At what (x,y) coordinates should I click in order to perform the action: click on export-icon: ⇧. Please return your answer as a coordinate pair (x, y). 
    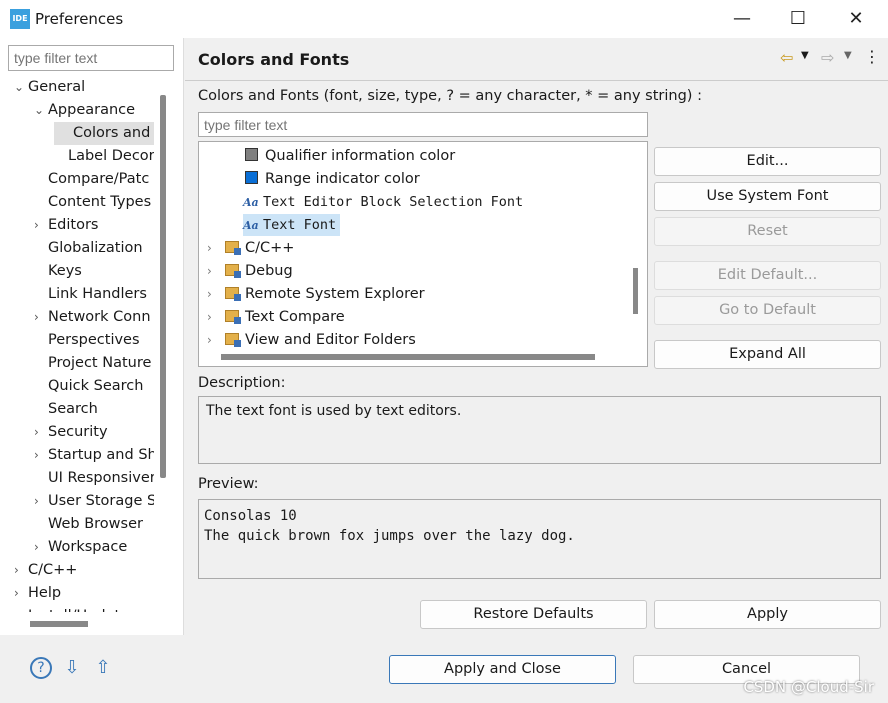
    Looking at the image, I should click on (103, 668).